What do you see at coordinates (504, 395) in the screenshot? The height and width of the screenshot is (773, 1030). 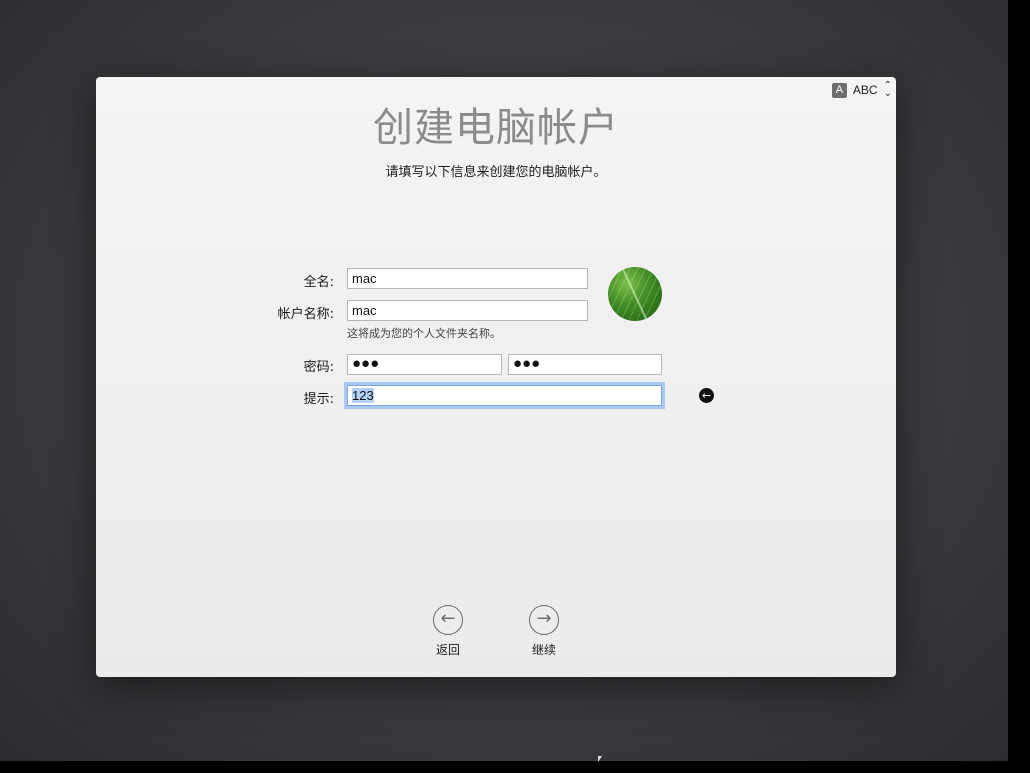 I see `hint-field: 123` at bounding box center [504, 395].